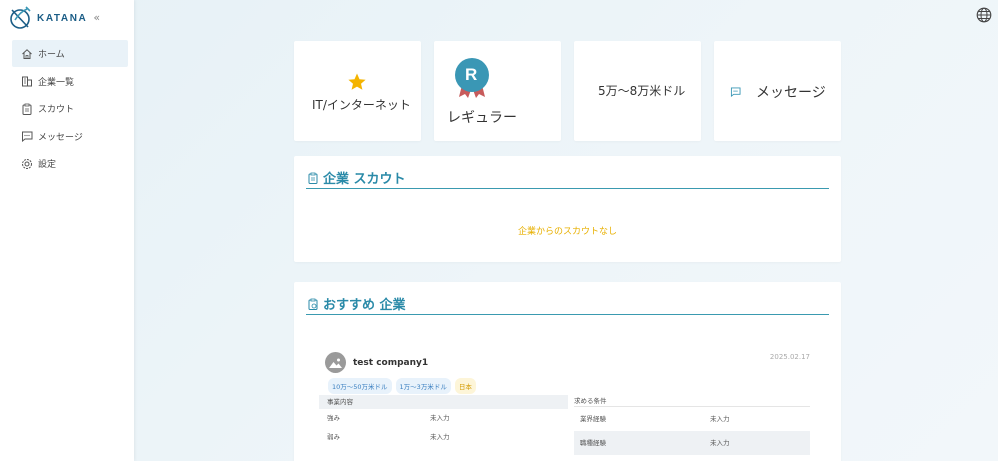 This screenshot has width=998, height=461. Describe the element at coordinates (56, 110) in the screenshot. I see `sidebar-item-label: スカウト` at that location.